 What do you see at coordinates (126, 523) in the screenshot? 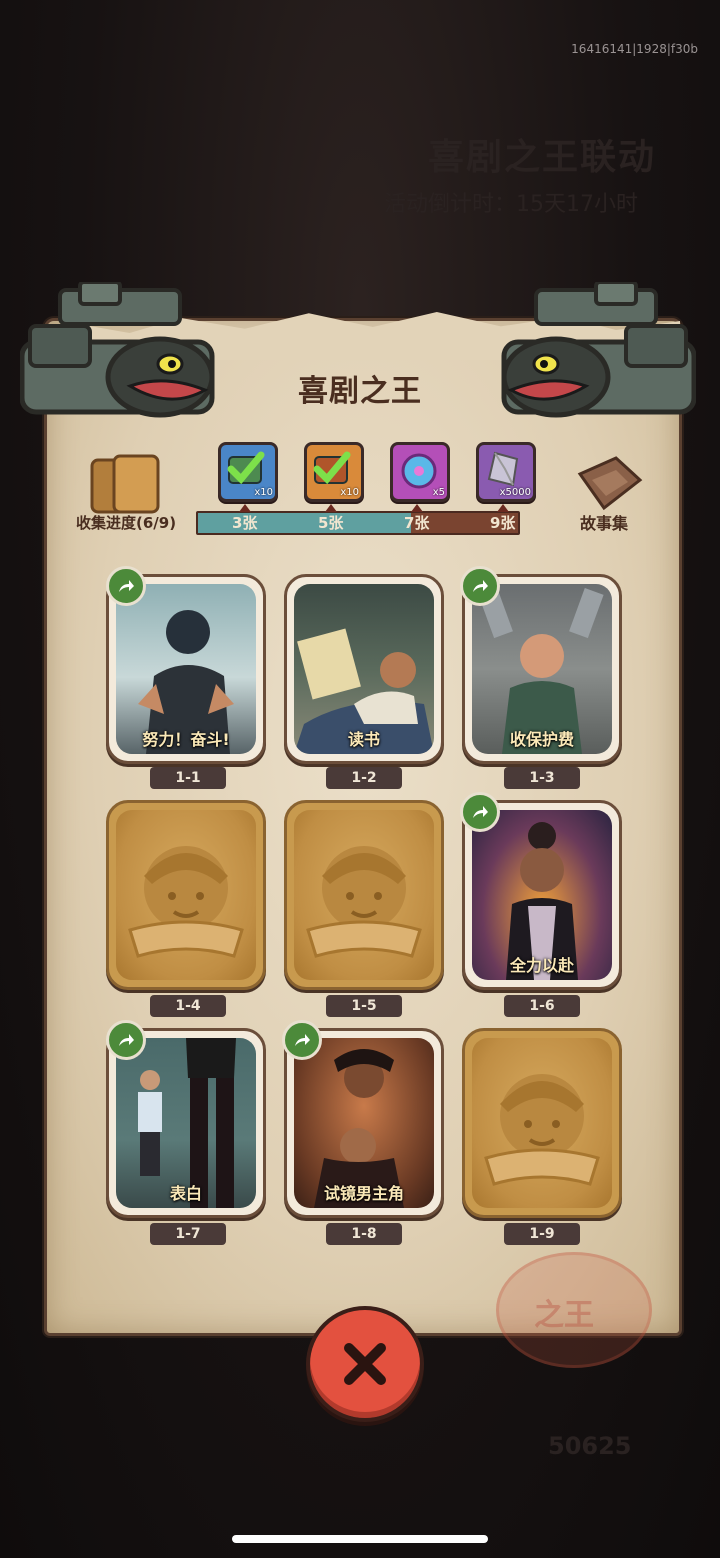
I see `collection-progress-label: 收集进度(6/9)` at bounding box center [126, 523].